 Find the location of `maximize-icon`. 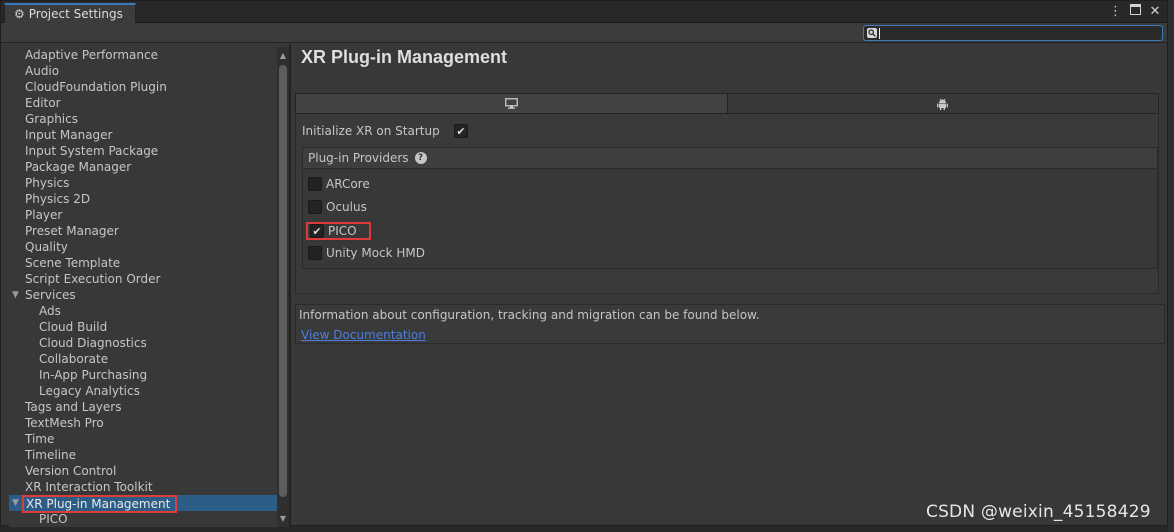

maximize-icon is located at coordinates (1135, 12).